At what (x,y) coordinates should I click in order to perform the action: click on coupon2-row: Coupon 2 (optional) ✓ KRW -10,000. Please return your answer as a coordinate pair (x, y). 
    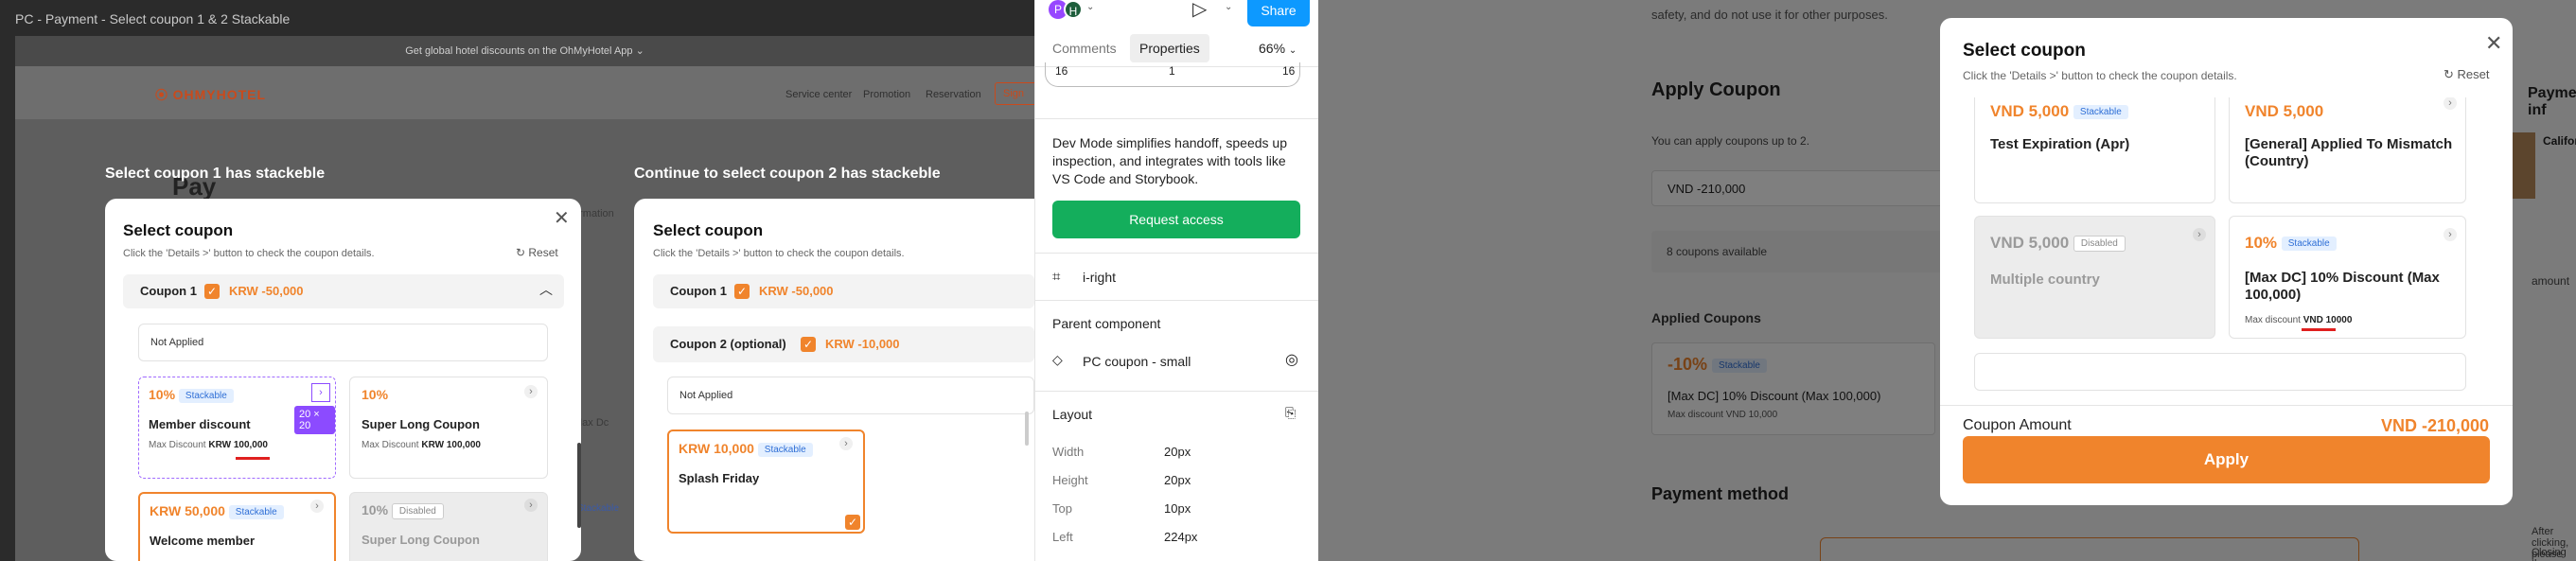
    Looking at the image, I should click on (843, 344).